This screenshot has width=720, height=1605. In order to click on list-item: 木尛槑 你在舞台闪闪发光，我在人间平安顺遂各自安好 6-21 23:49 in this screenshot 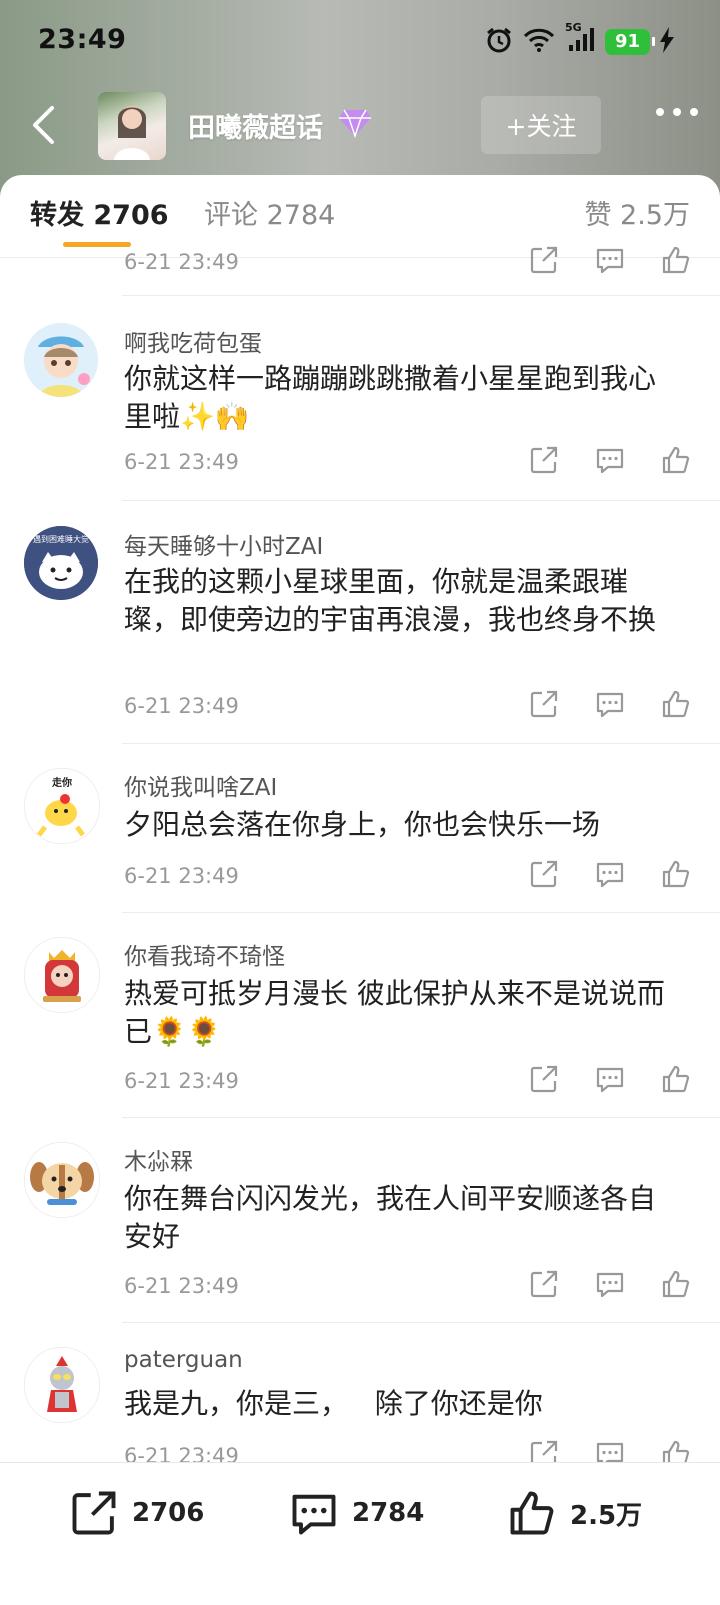, I will do `click(360, 1220)`.